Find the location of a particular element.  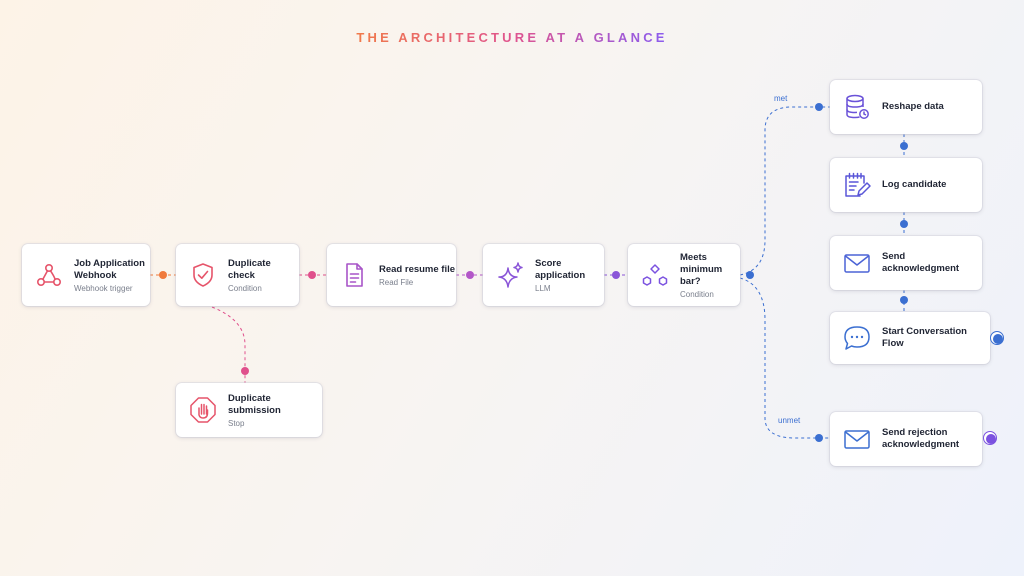

connector-met is located at coordinates (784, 191).